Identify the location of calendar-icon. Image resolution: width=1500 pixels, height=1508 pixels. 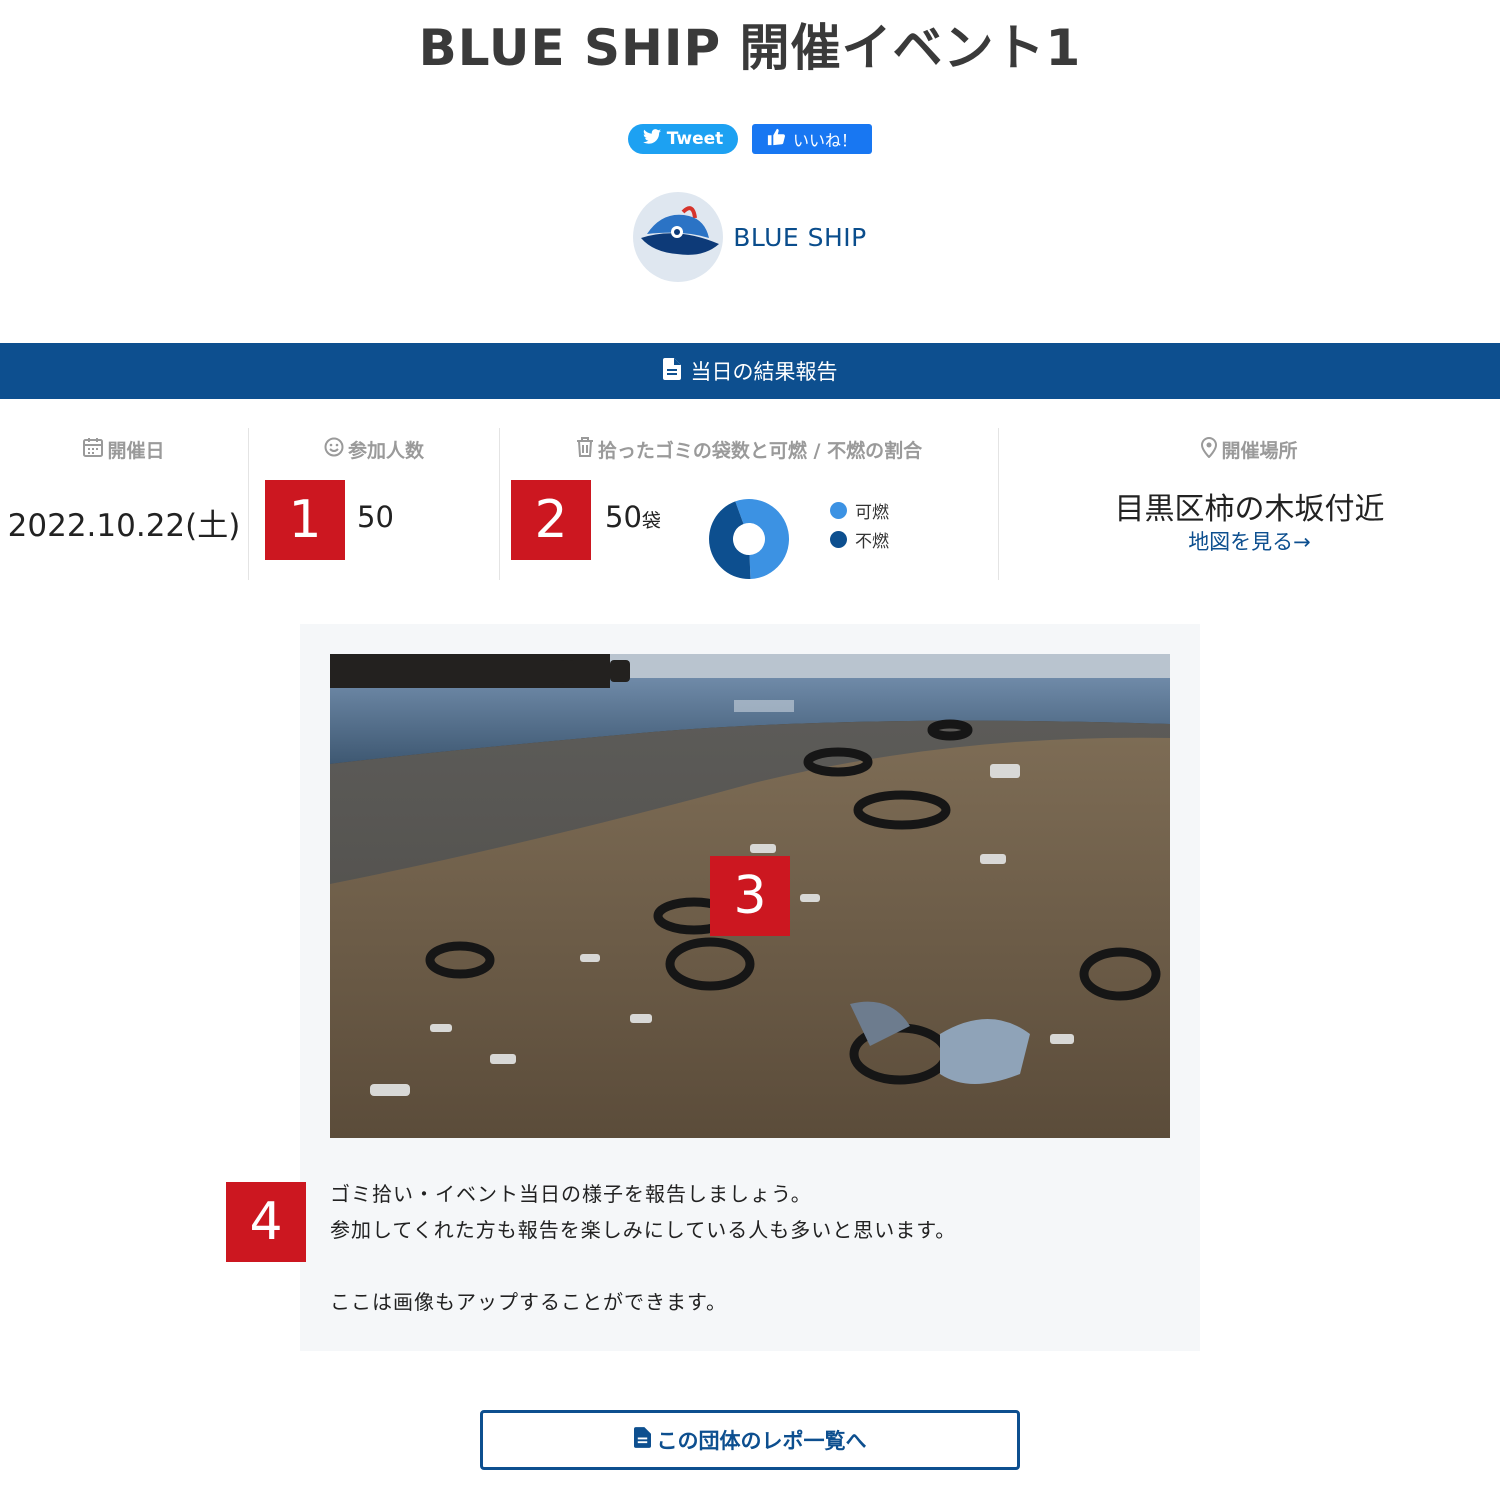
(93, 449).